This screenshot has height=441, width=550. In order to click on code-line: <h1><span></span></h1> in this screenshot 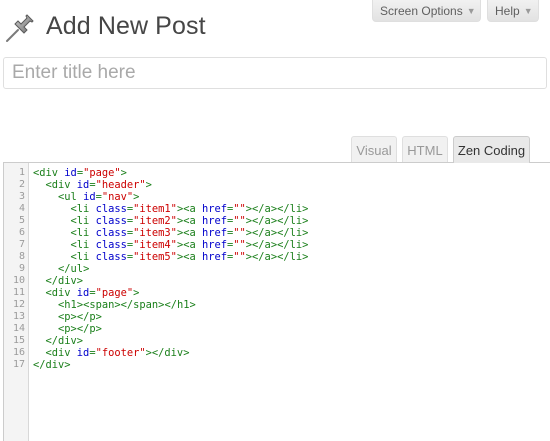, I will do `click(127, 305)`.